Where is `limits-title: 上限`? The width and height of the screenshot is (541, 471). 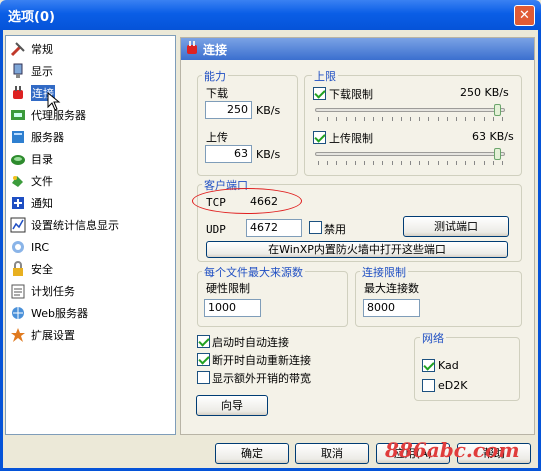
limits-title: 上限 is located at coordinates (325, 76).